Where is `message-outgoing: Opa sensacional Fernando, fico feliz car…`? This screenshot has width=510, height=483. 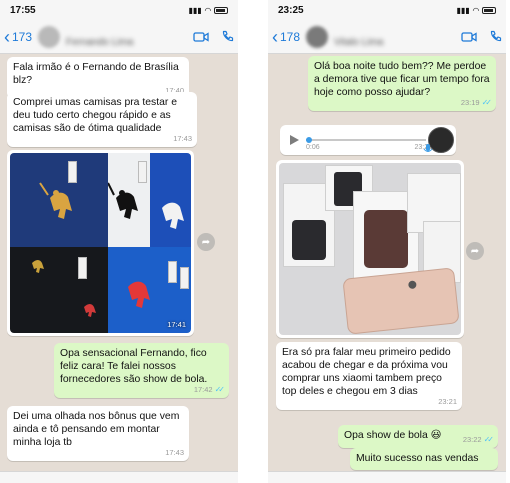
message-outgoing: Opa sensacional Fernando, fico feliz car… is located at coordinates (141, 370).